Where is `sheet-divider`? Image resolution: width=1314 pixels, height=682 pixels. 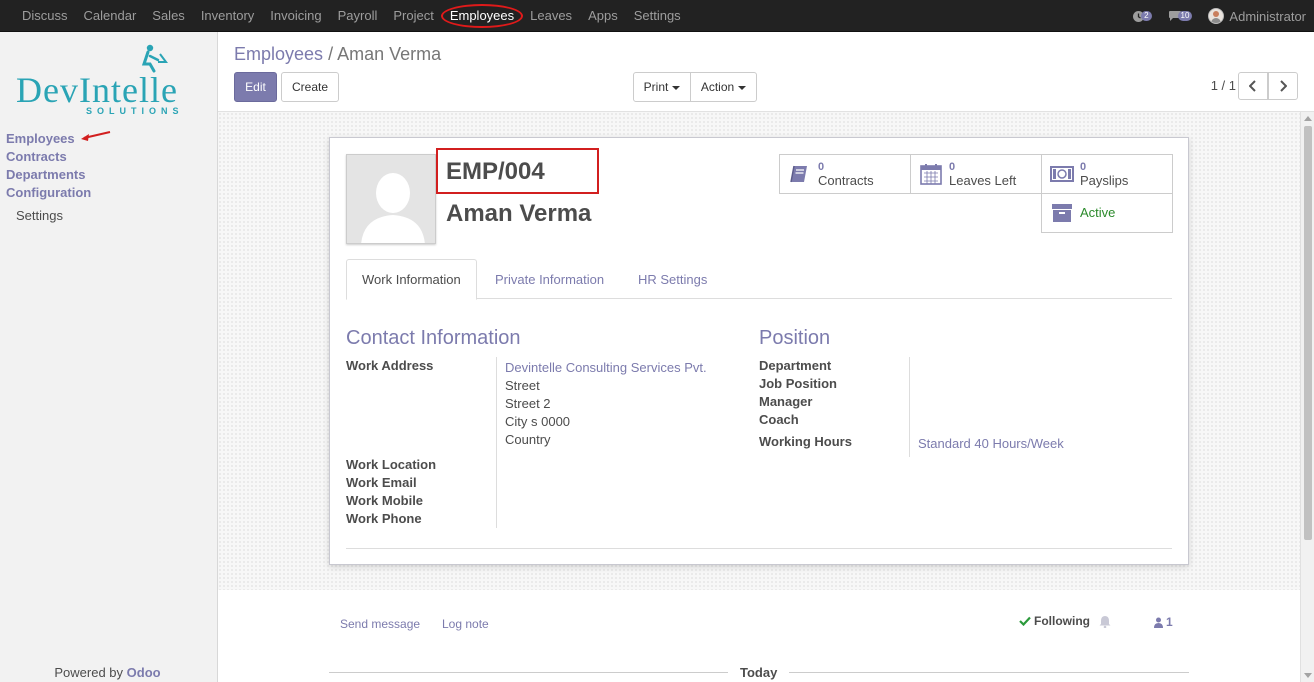 sheet-divider is located at coordinates (759, 548).